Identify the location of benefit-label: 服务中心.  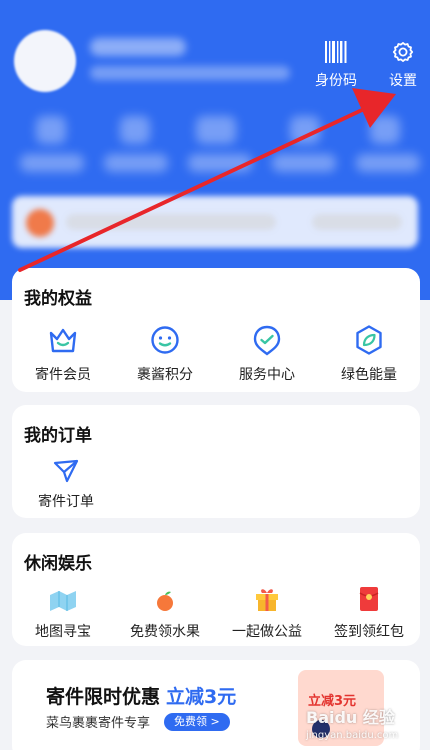
(267, 375).